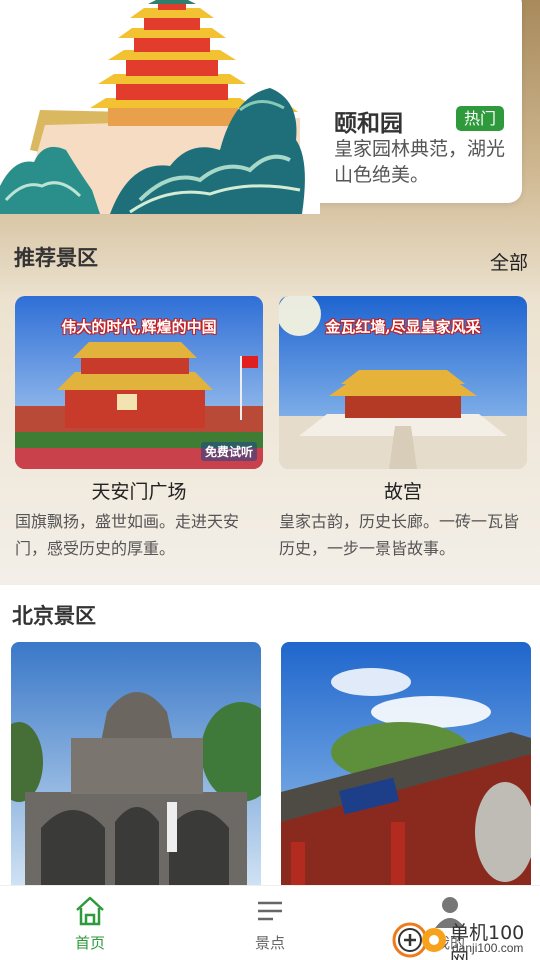 The height and width of the screenshot is (960, 540). I want to click on nav-home: 首页, so click(90, 923).